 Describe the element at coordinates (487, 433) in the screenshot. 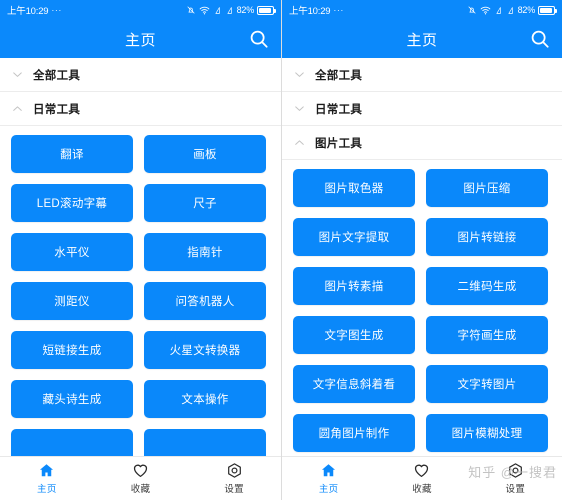

I see `tool-button: 图片模糊处理` at that location.